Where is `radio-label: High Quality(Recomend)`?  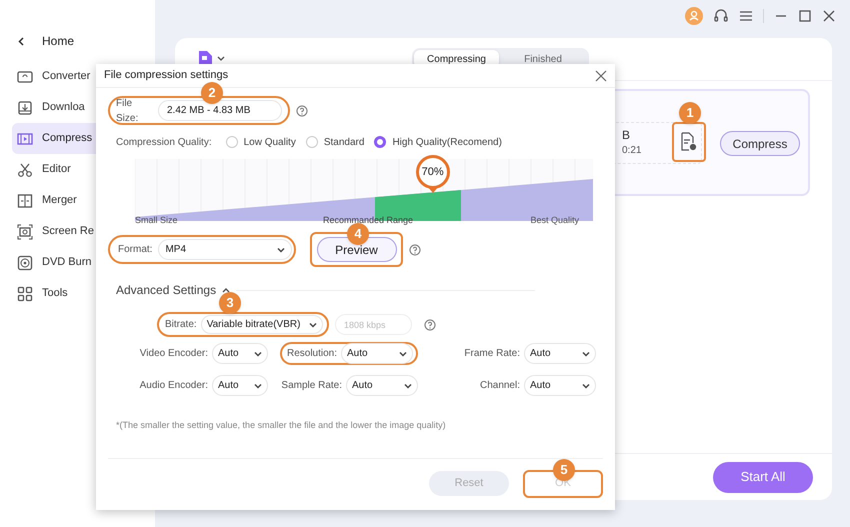 radio-label: High Quality(Recomend) is located at coordinates (447, 142).